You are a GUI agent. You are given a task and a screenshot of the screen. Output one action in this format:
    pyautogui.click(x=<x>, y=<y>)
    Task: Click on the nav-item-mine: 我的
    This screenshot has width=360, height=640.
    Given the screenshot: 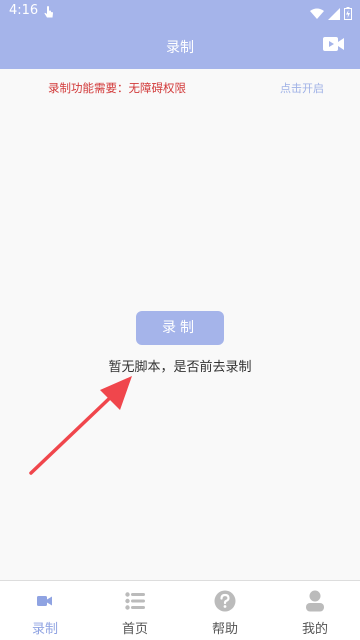 What is the action you would take?
    pyautogui.click(x=315, y=610)
    